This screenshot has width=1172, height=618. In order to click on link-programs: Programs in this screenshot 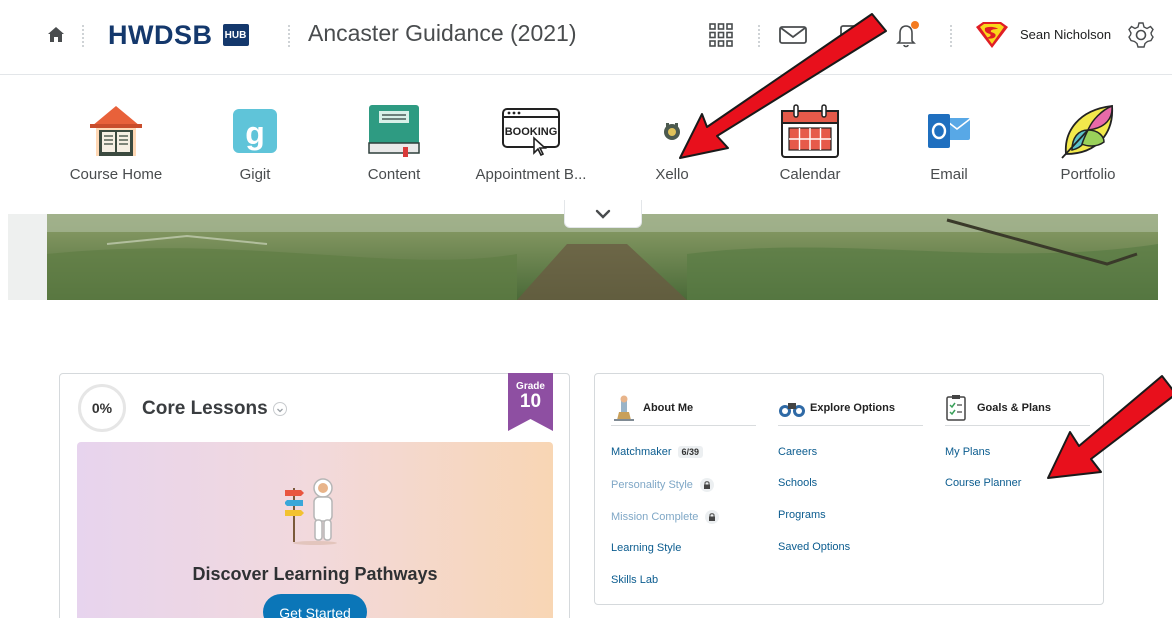, I will do `click(802, 515)`.